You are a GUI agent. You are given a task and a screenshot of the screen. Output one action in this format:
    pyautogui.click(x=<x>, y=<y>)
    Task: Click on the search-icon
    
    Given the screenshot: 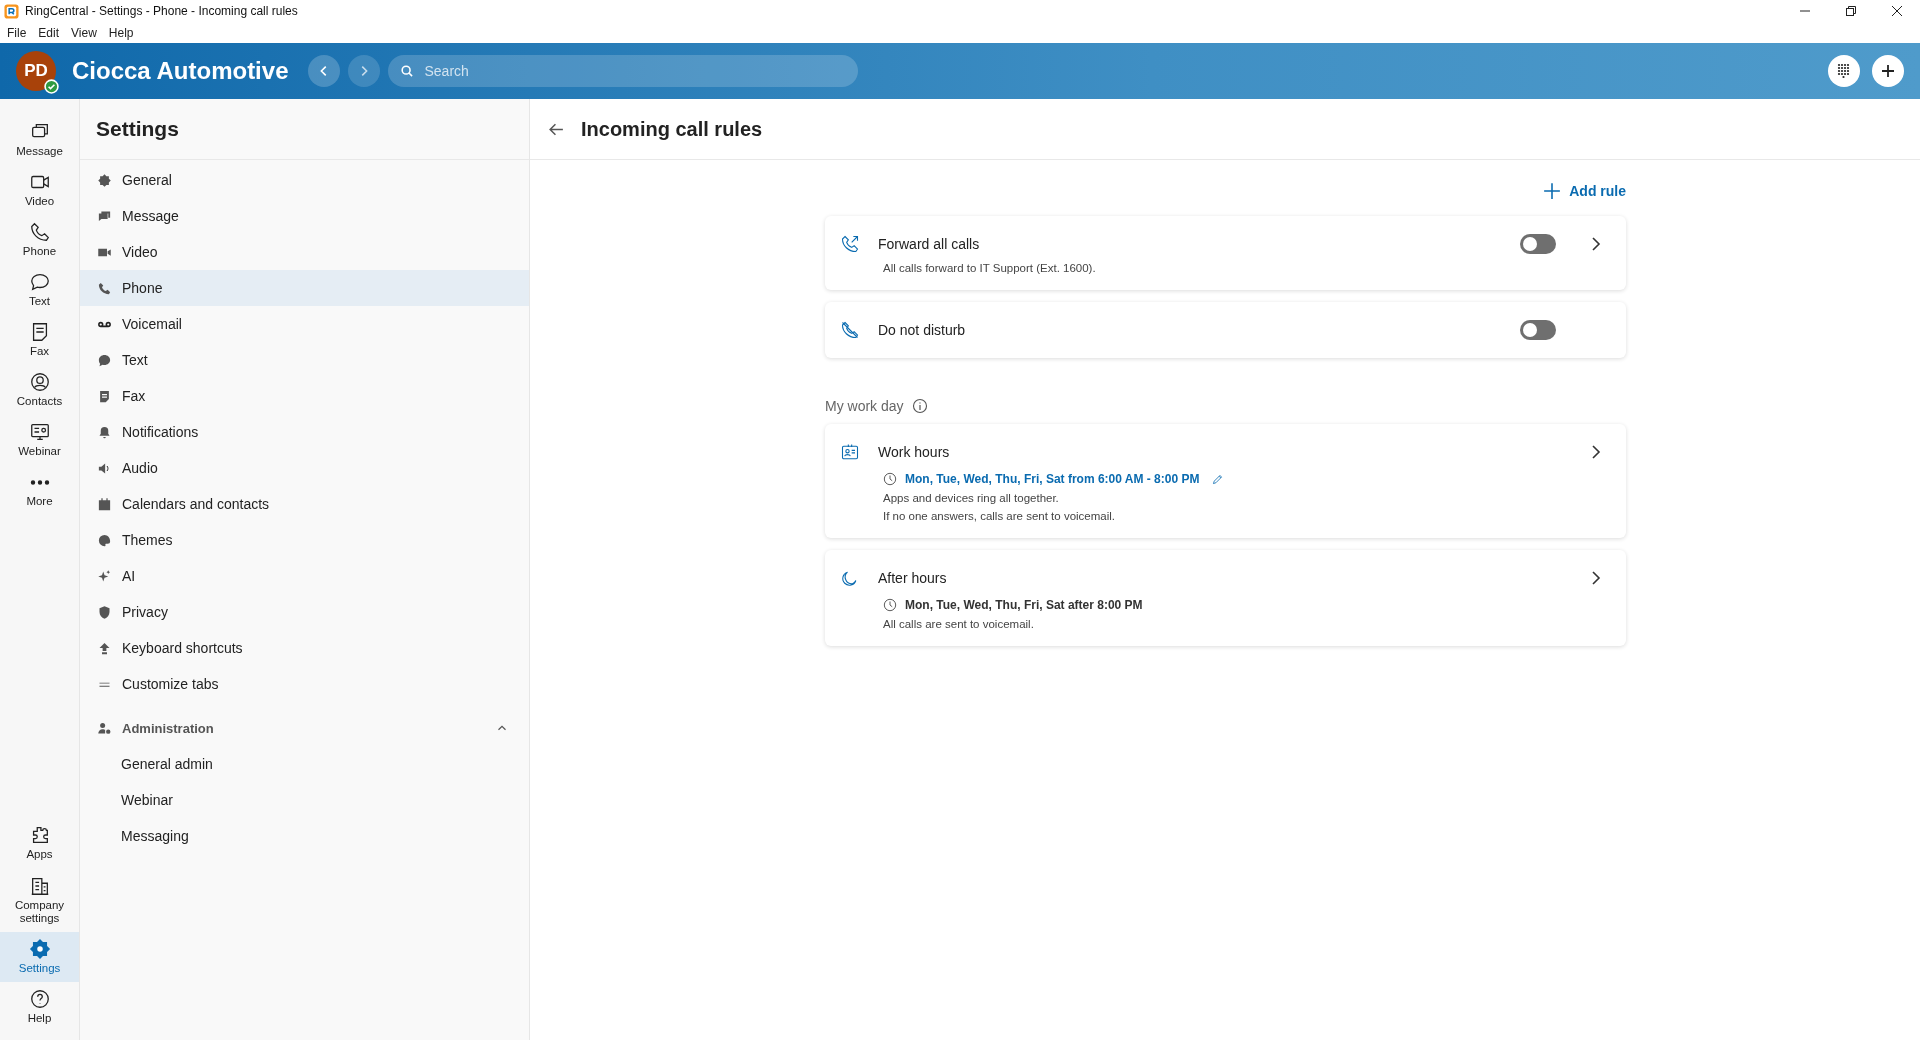 What is the action you would take?
    pyautogui.click(x=407, y=71)
    